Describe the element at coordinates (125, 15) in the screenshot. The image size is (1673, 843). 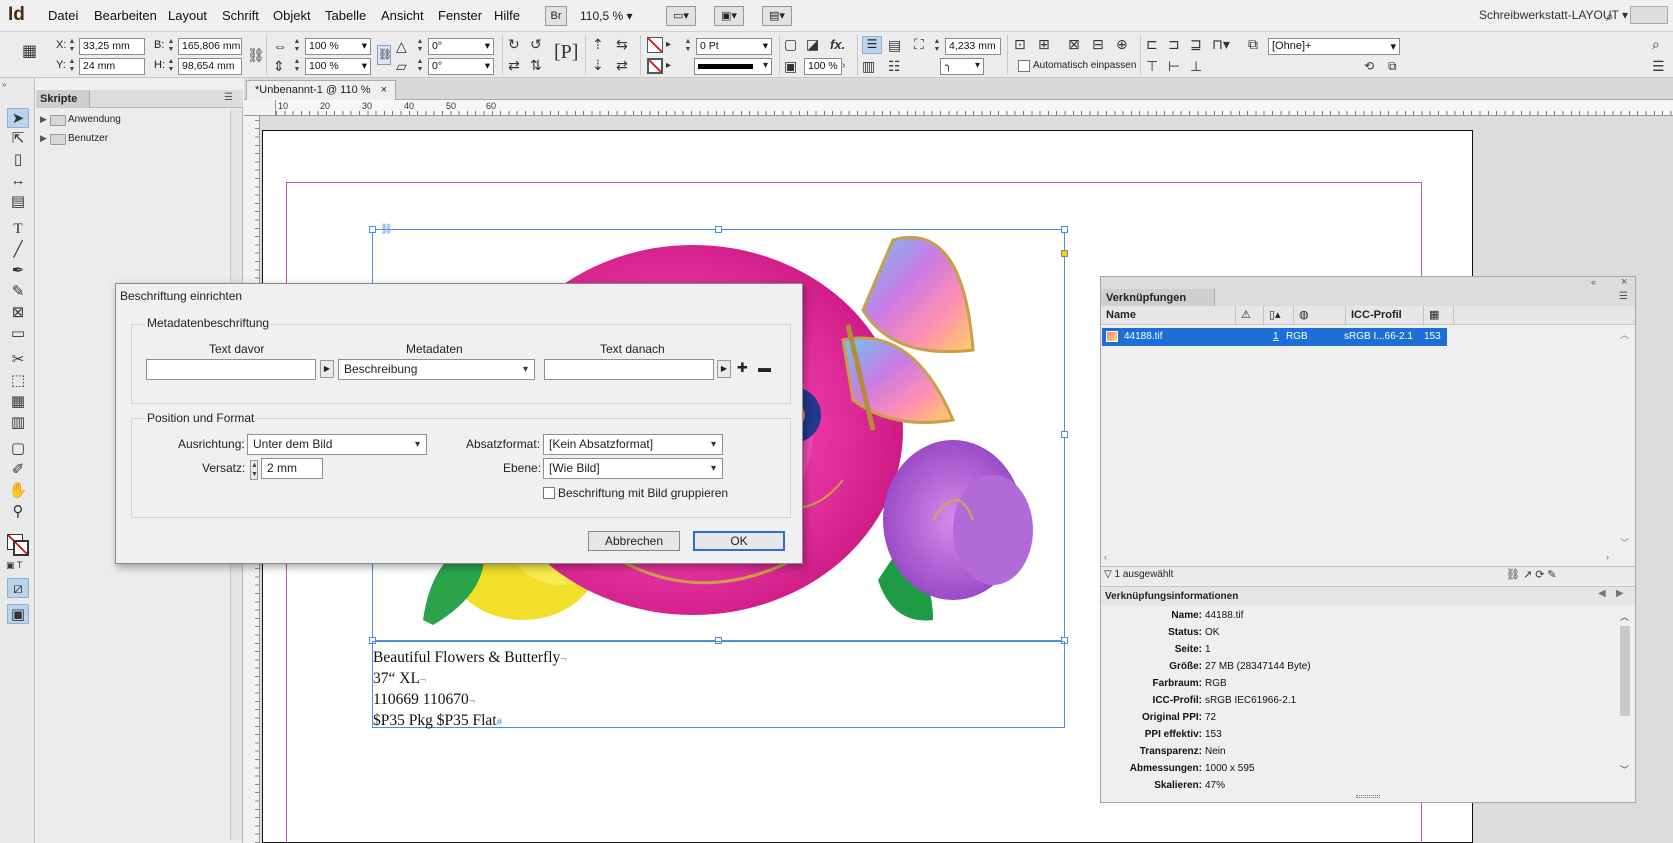
I see `menu-bearbeiten: Bearbeiten` at that location.